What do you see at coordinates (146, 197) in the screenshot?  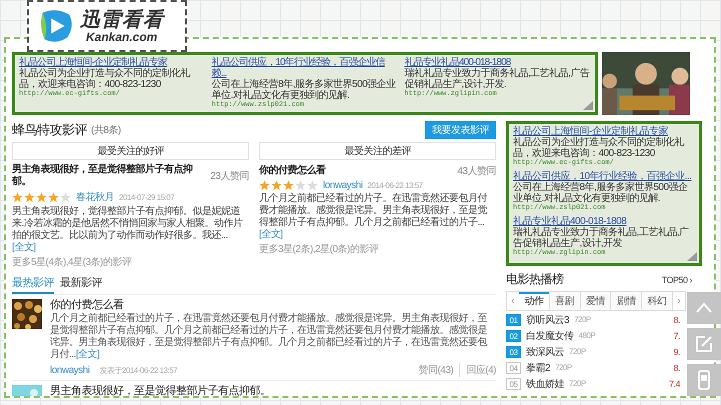 I see `review-date: 2014-07-29 15:07` at bounding box center [146, 197].